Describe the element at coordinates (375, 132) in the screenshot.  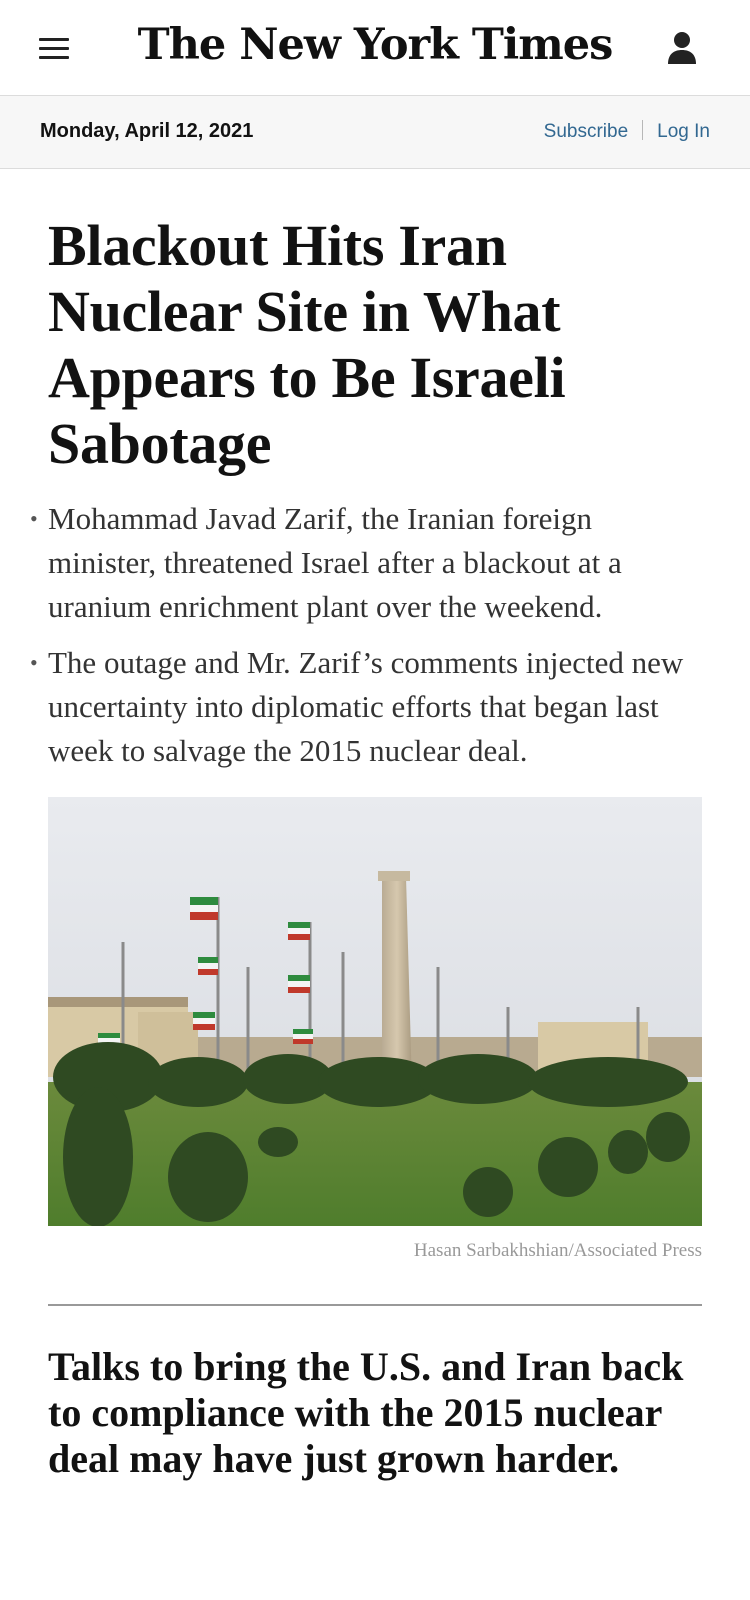
I see `date-account-bar: Monday, April 12, 2021 Subscribe Log In` at that location.